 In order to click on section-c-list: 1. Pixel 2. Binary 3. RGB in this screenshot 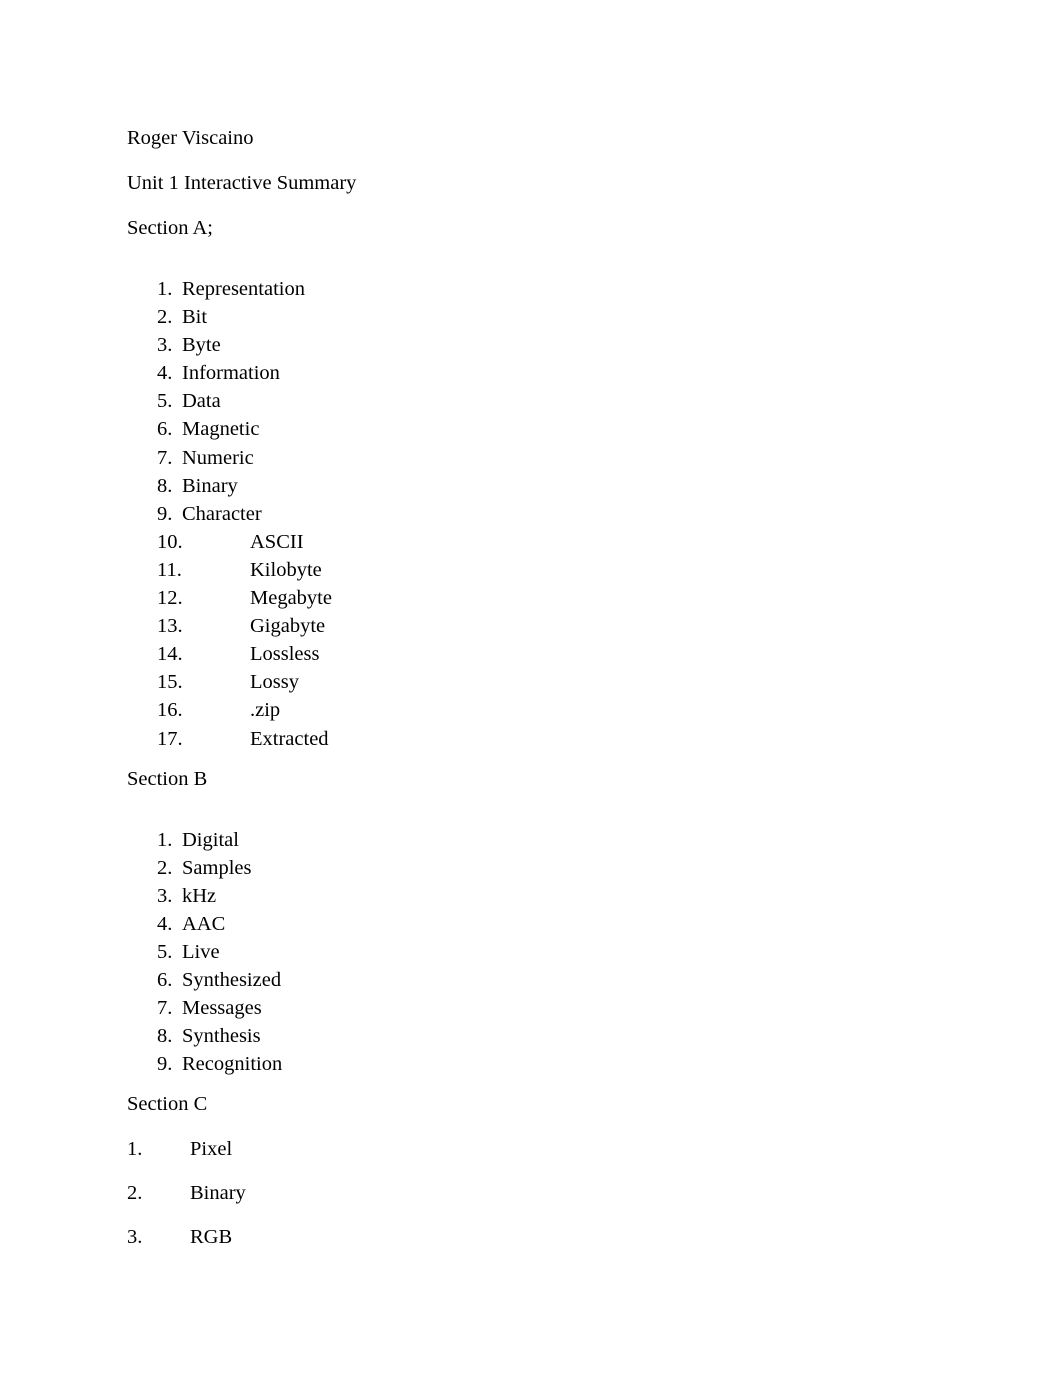, I will do `click(537, 1193)`.